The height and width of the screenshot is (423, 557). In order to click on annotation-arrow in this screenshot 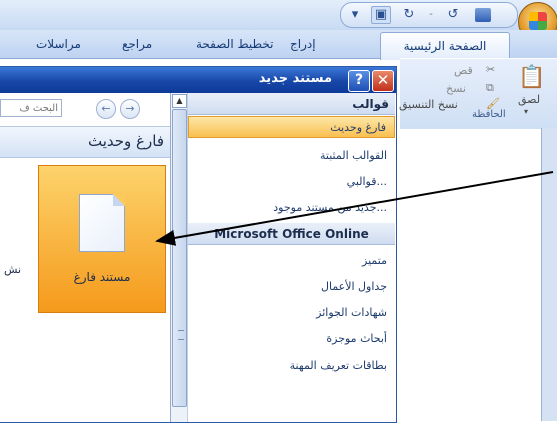, I will do `click(354, 208)`.